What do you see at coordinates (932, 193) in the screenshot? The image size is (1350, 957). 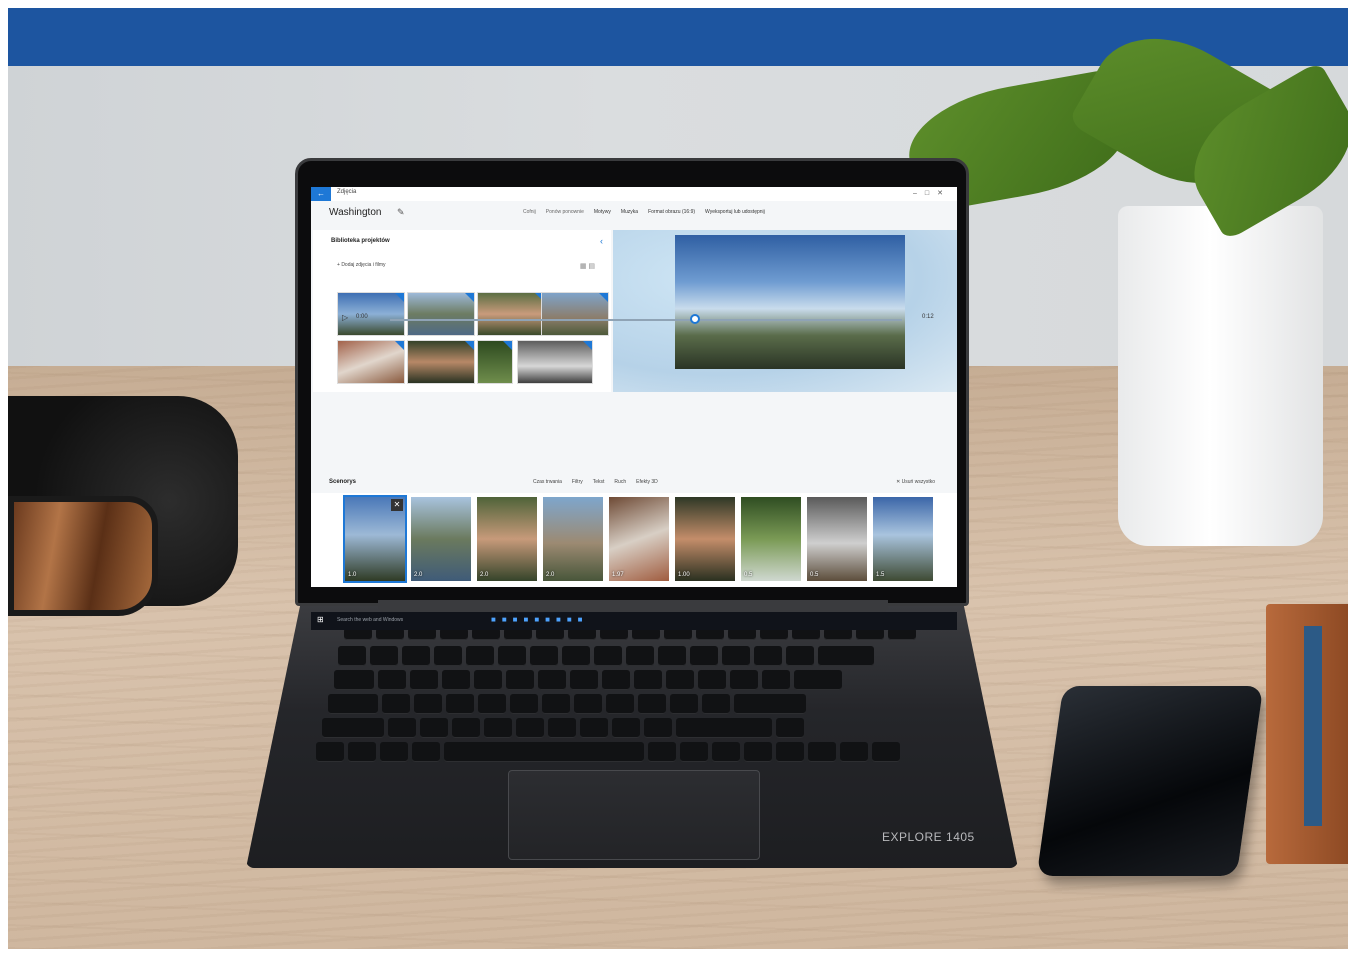 I see `window-controls: –□✕` at bounding box center [932, 193].